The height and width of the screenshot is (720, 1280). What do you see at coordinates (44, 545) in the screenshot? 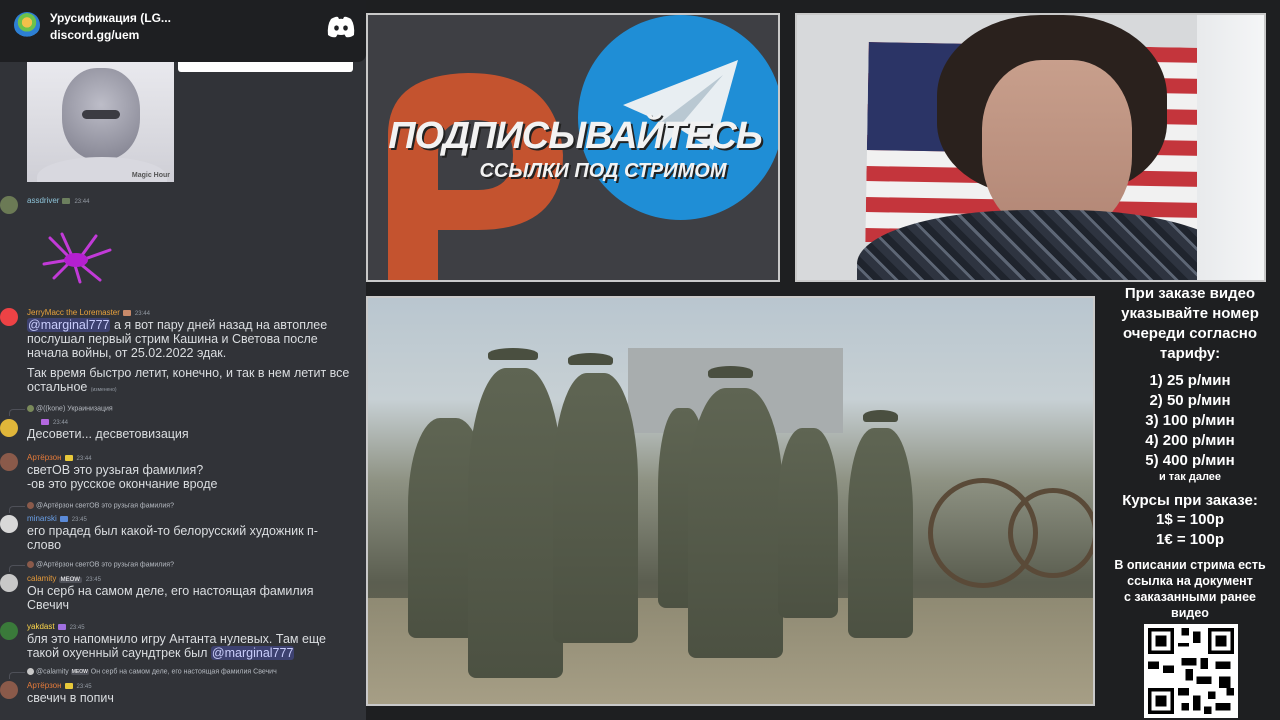
I see `message-text: слово` at bounding box center [44, 545].